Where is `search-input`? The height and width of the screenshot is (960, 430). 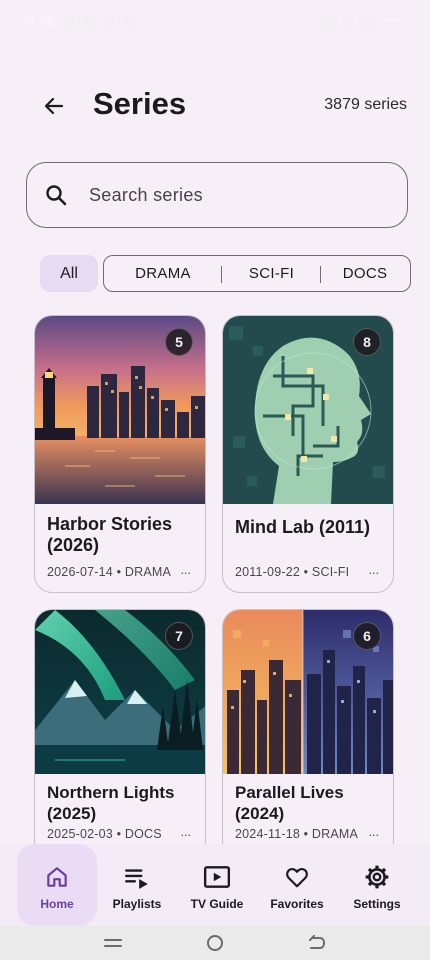
search-input is located at coordinates (234, 195).